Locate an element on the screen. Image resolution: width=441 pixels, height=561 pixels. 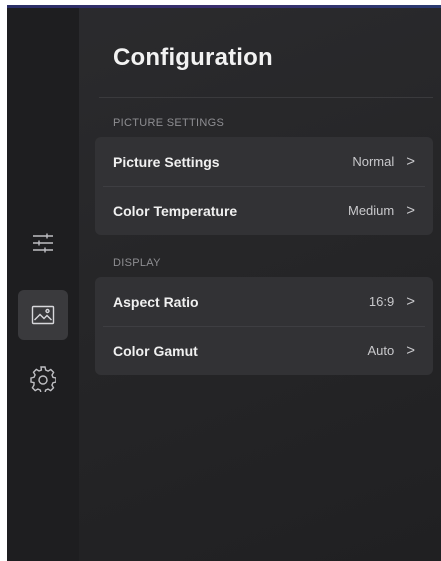
row-picture-settings: Picture Settings Normal > is located at coordinates (264, 161).